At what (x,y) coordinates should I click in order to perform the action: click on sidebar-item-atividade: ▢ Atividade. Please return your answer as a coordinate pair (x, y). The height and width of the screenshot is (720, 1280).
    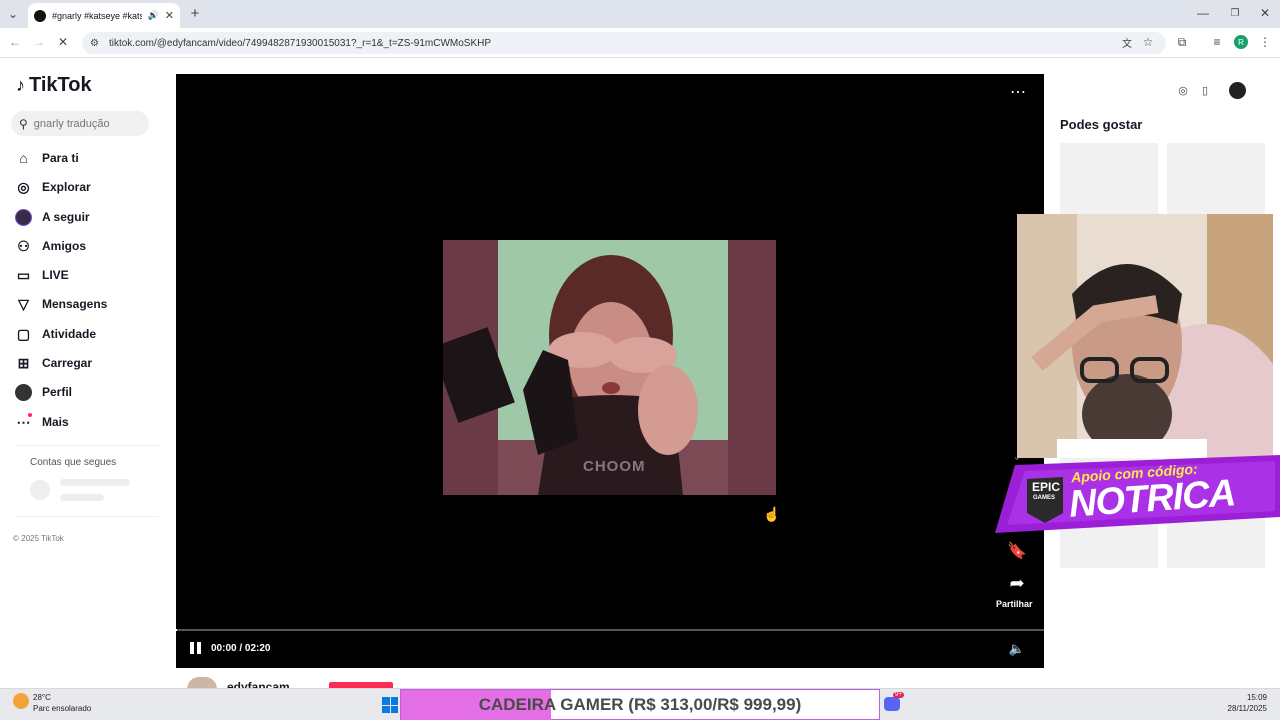
    Looking at the image, I should click on (85, 334).